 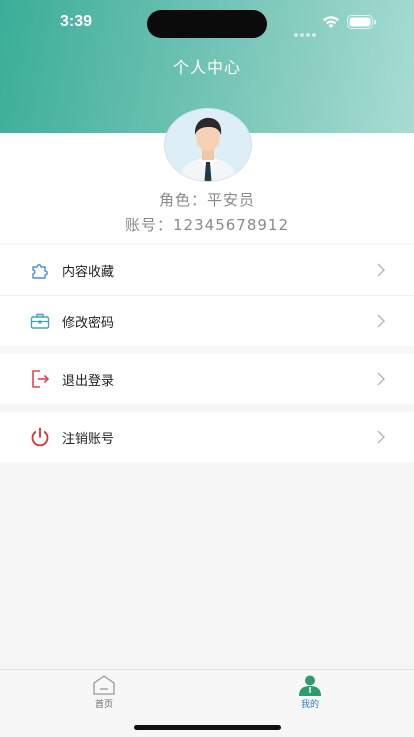 What do you see at coordinates (208, 149) in the screenshot?
I see `avatar-person-icon` at bounding box center [208, 149].